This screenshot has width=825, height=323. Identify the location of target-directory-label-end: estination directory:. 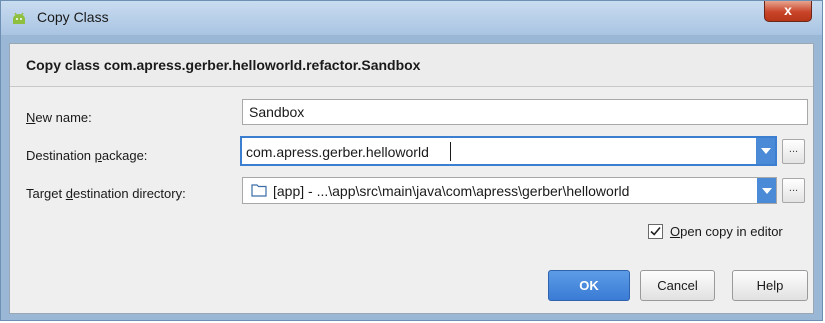
(129, 193).